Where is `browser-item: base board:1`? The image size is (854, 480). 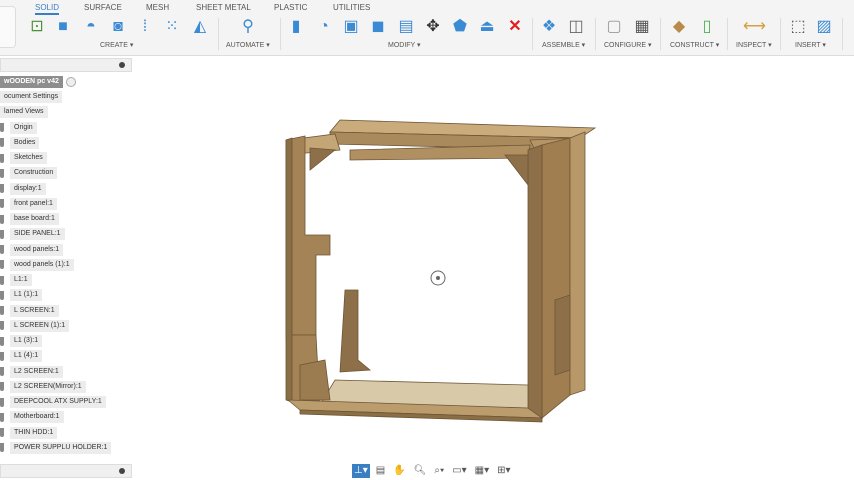 browser-item: base board:1 is located at coordinates (34, 219).